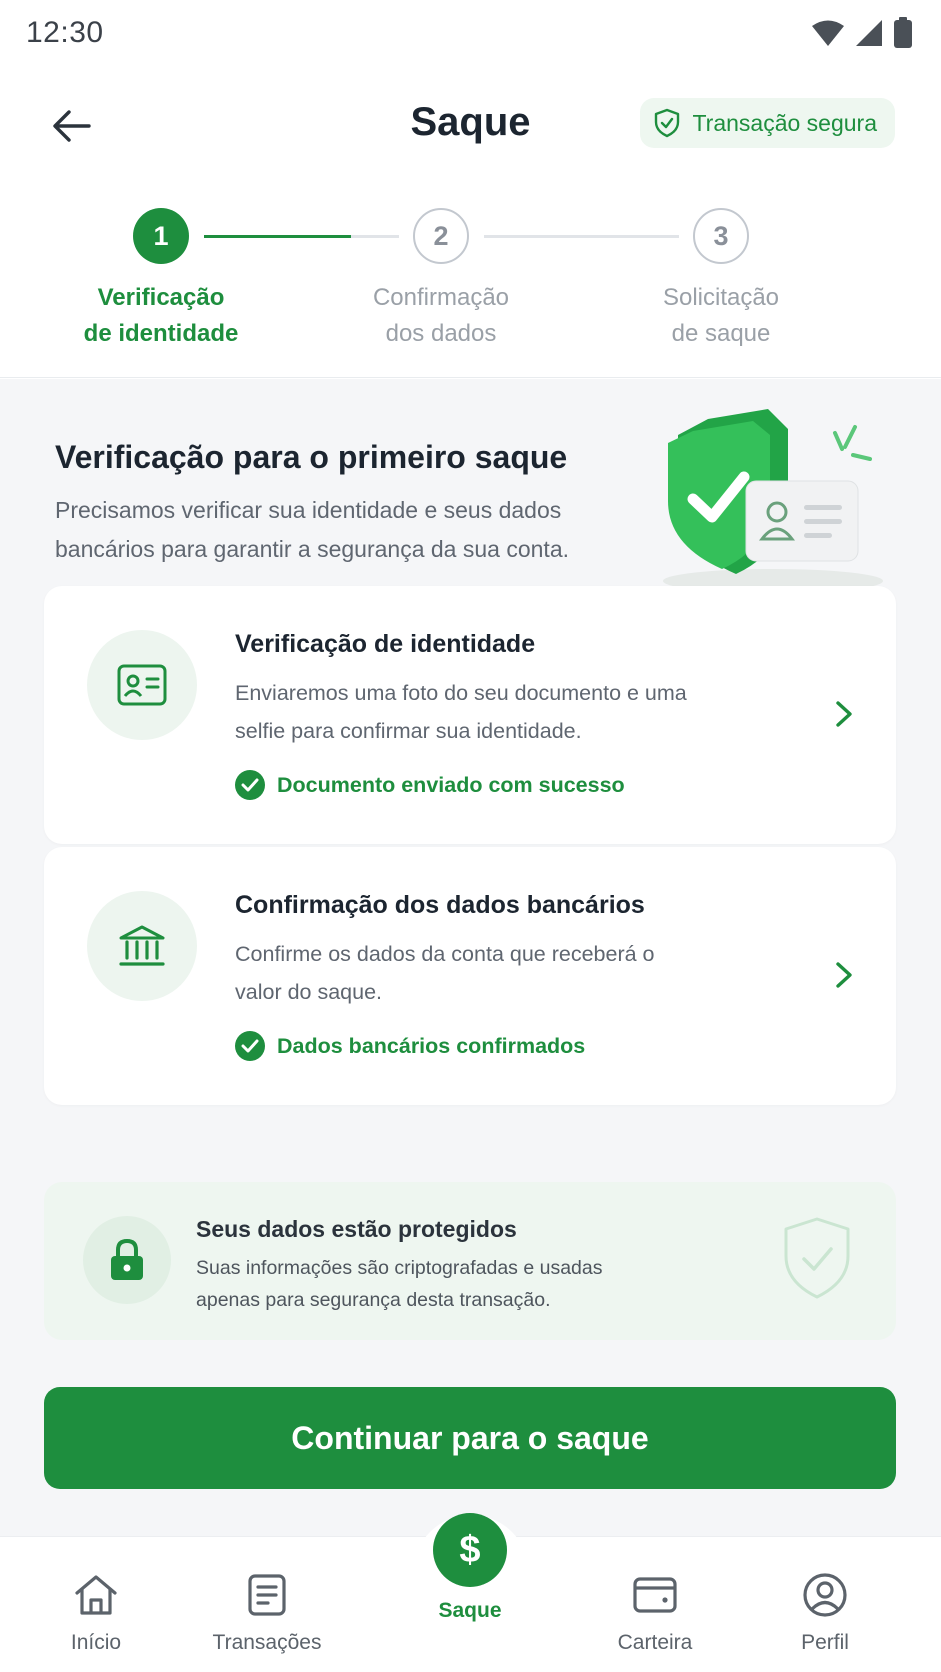 The height and width of the screenshot is (1672, 941). What do you see at coordinates (470, 125) in the screenshot?
I see `app-header: Saque Transação segura` at bounding box center [470, 125].